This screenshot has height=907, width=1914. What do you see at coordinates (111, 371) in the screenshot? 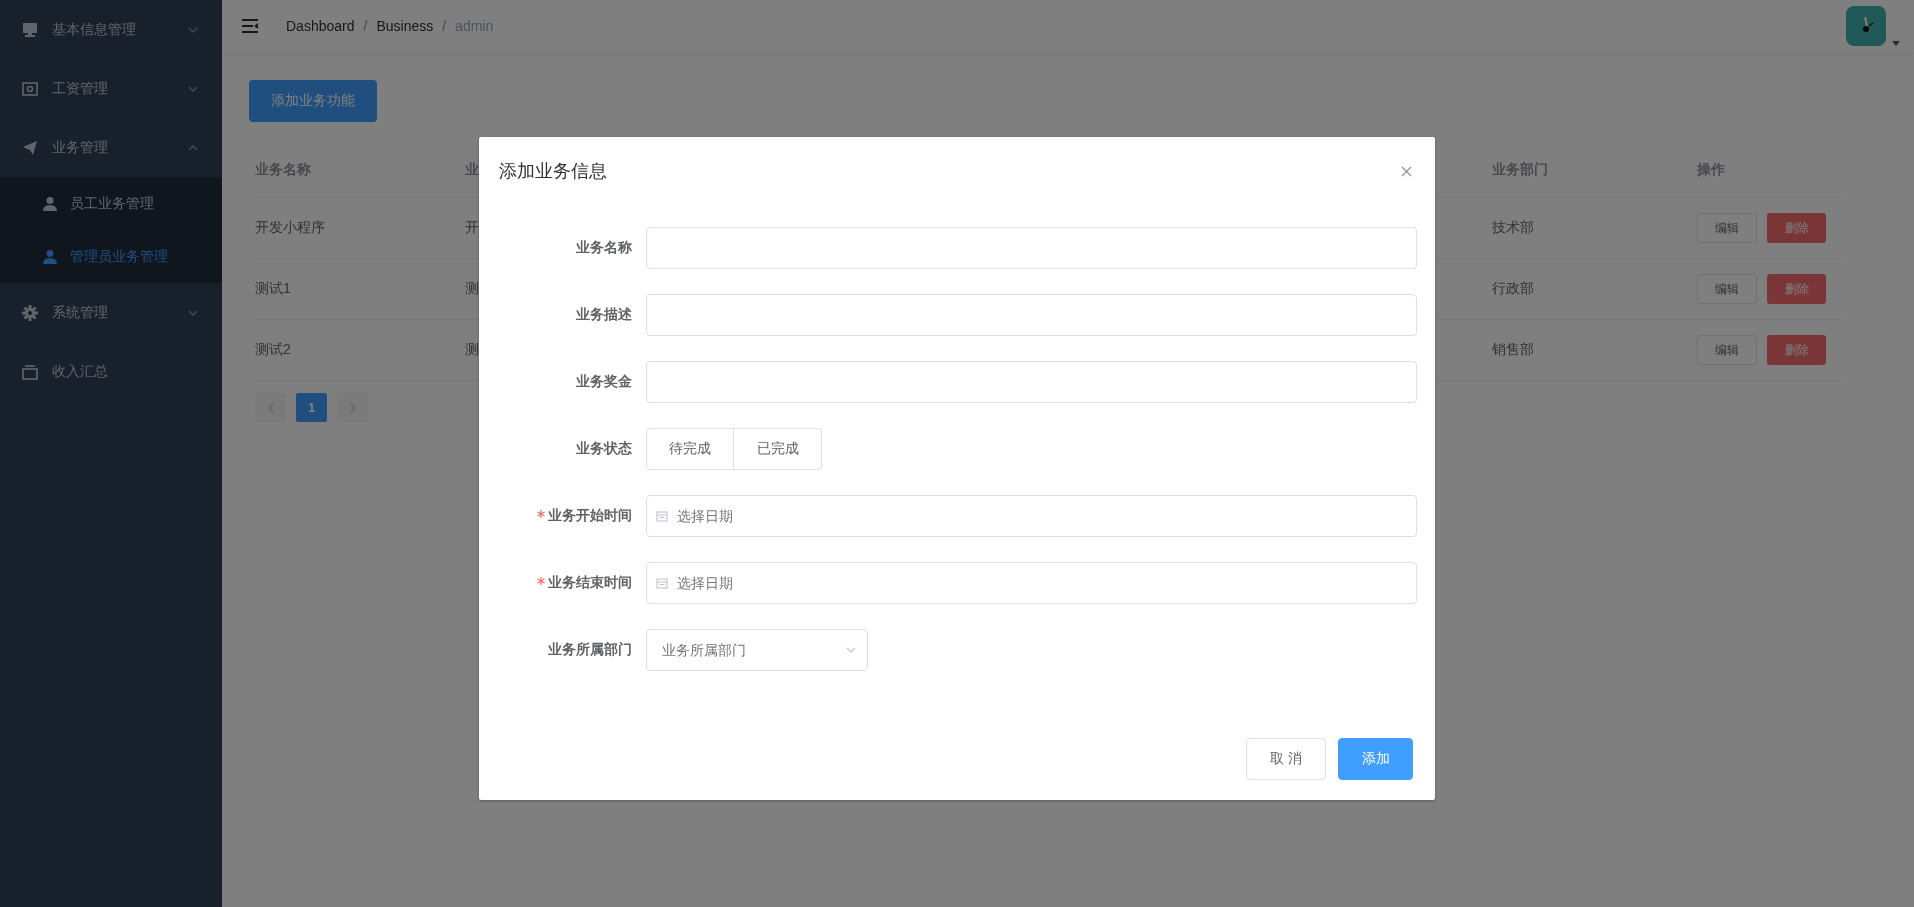
I see `menu-item: 收入汇总` at bounding box center [111, 371].